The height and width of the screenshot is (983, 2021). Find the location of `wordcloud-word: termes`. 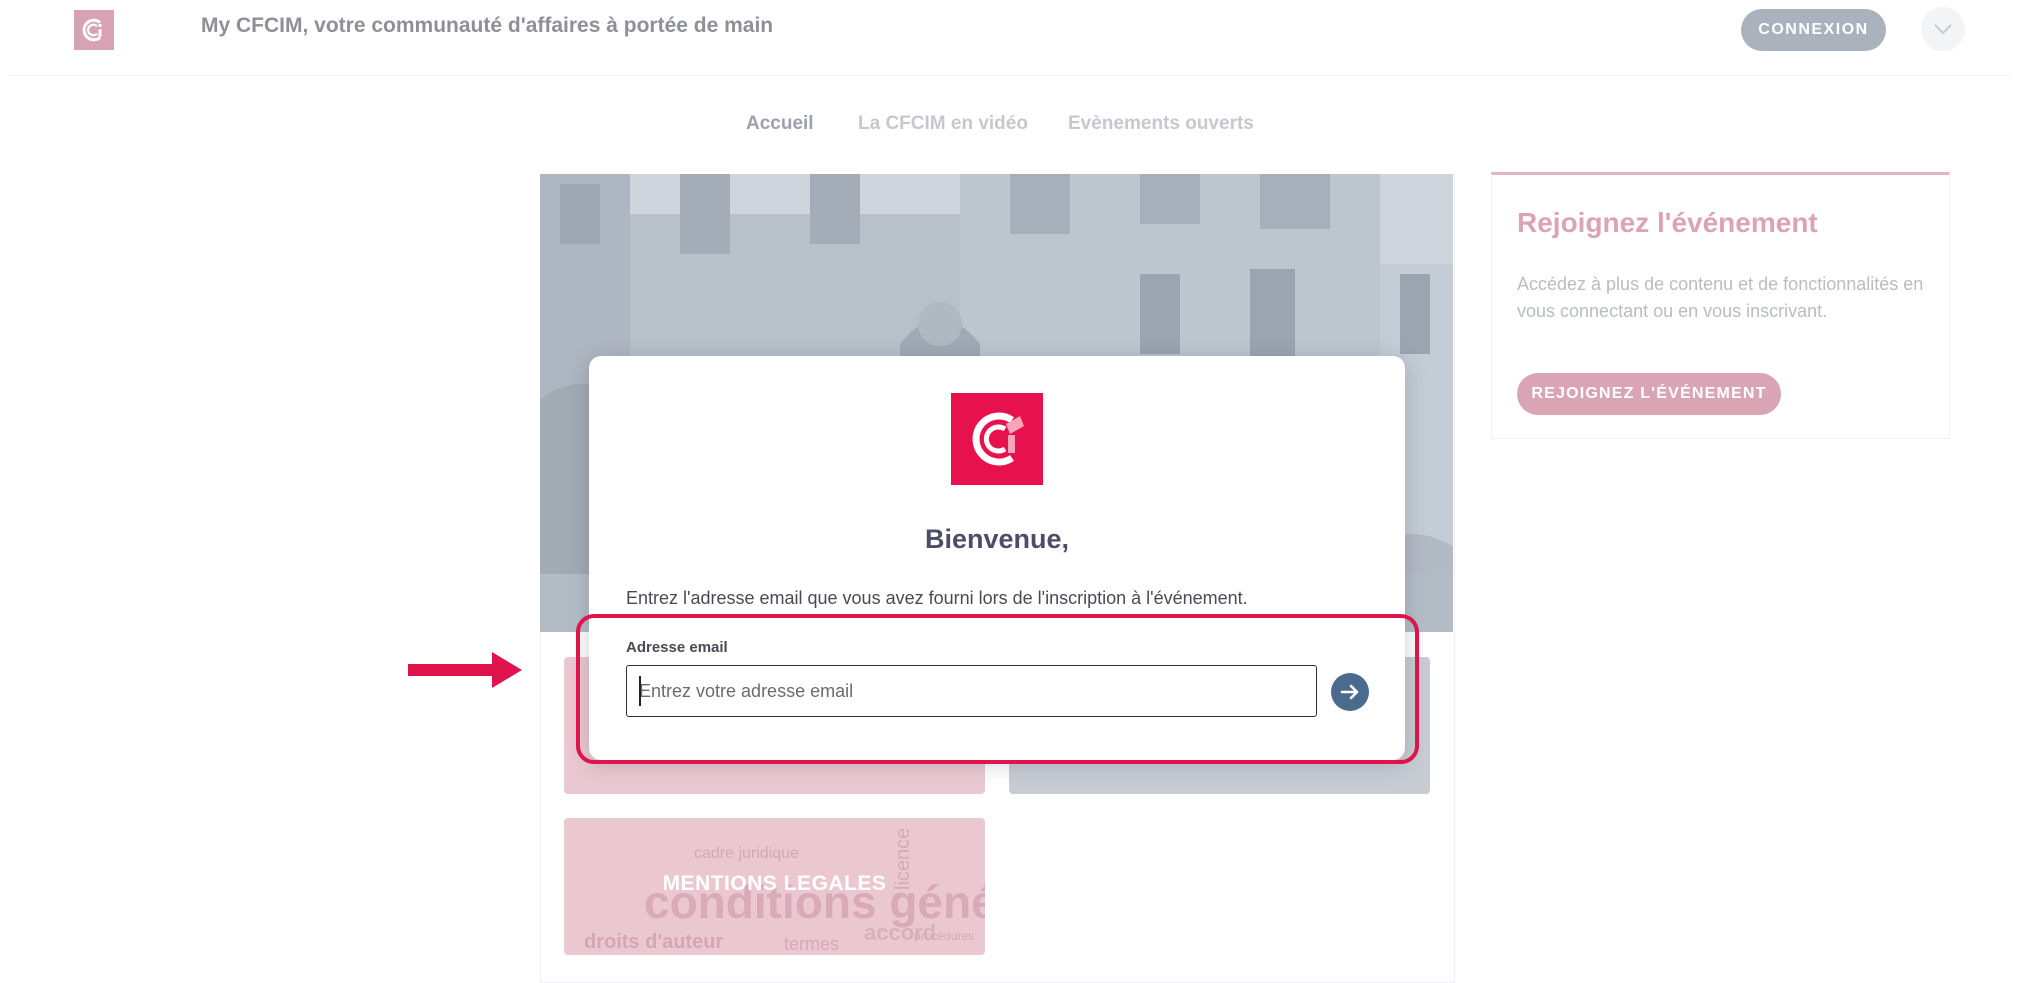

wordcloud-word: termes is located at coordinates (811, 944).